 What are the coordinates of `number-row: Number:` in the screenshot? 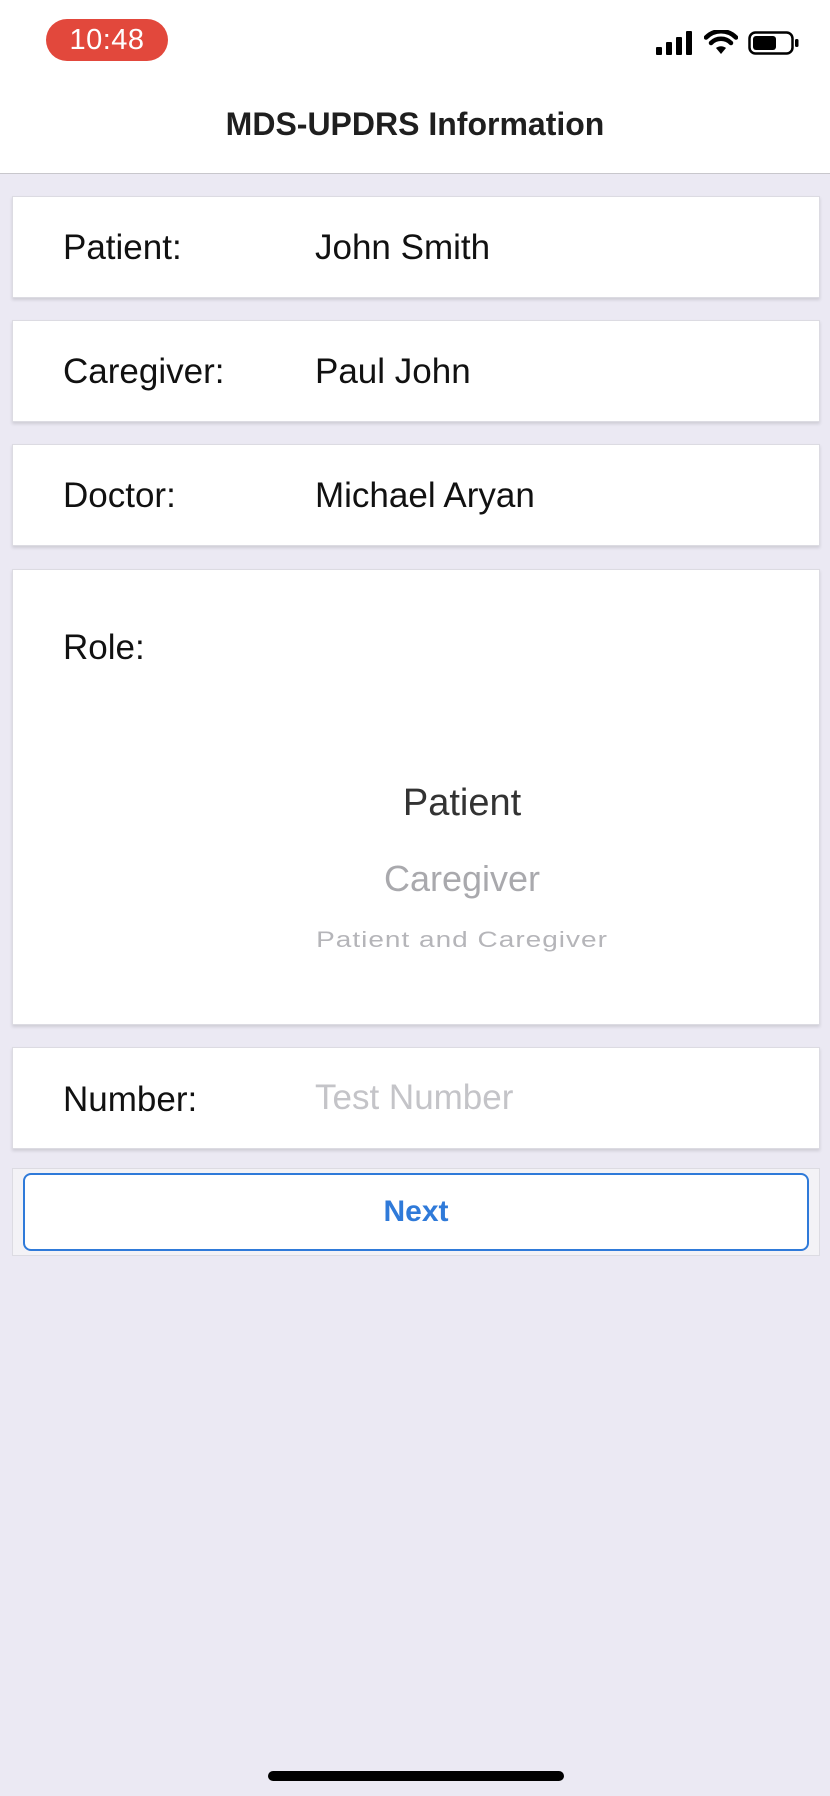 It's located at (416, 1098).